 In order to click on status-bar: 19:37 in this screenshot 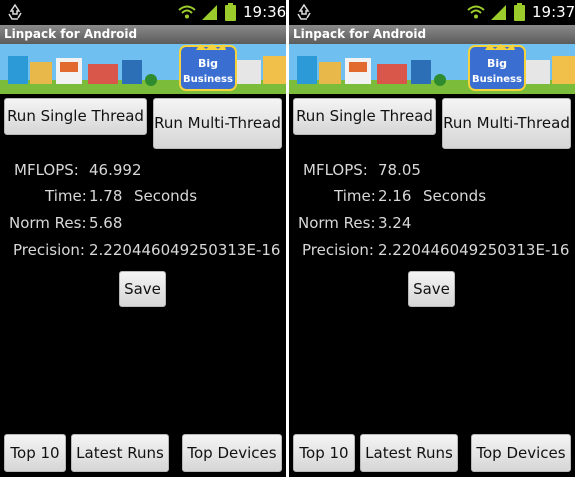, I will do `click(432, 12)`.